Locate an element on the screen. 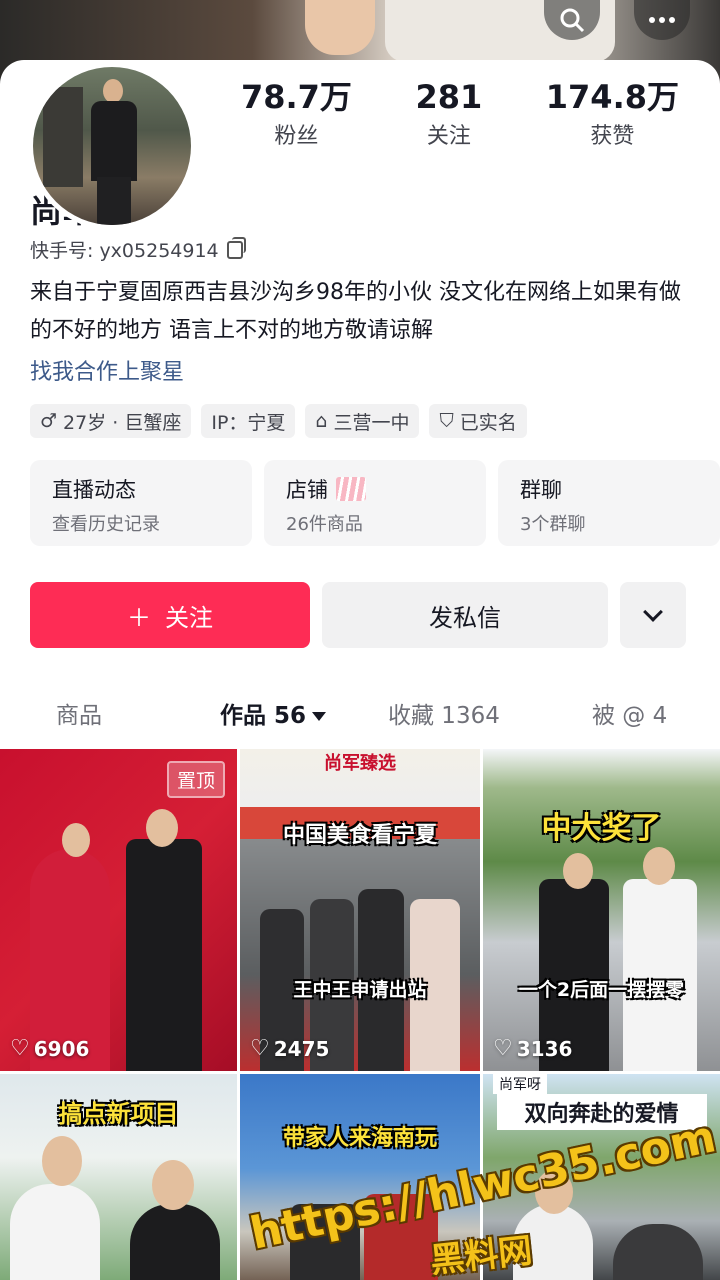  caret-down-icon is located at coordinates (319, 716).